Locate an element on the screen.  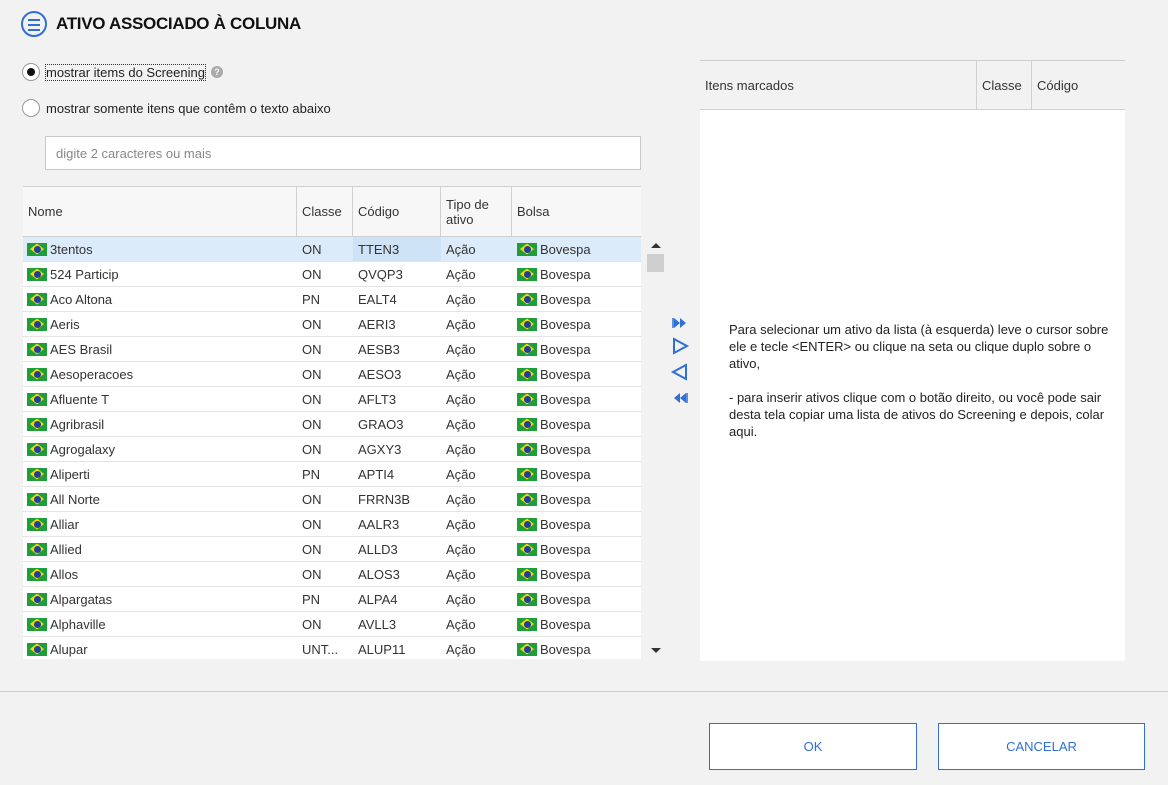
cell-codigo: AFLT3 is located at coordinates (397, 399).